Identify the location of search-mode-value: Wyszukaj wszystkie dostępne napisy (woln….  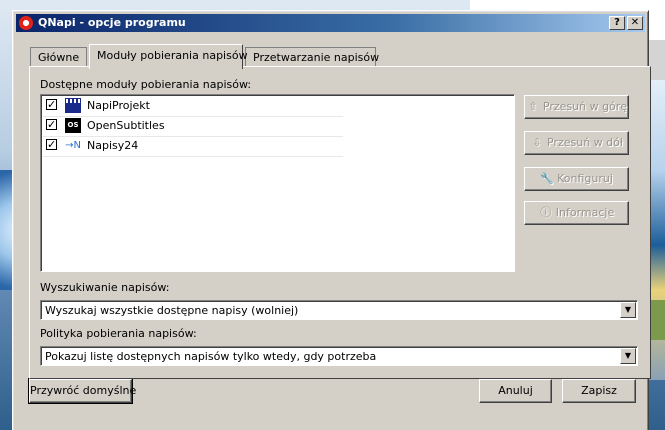
(172, 310).